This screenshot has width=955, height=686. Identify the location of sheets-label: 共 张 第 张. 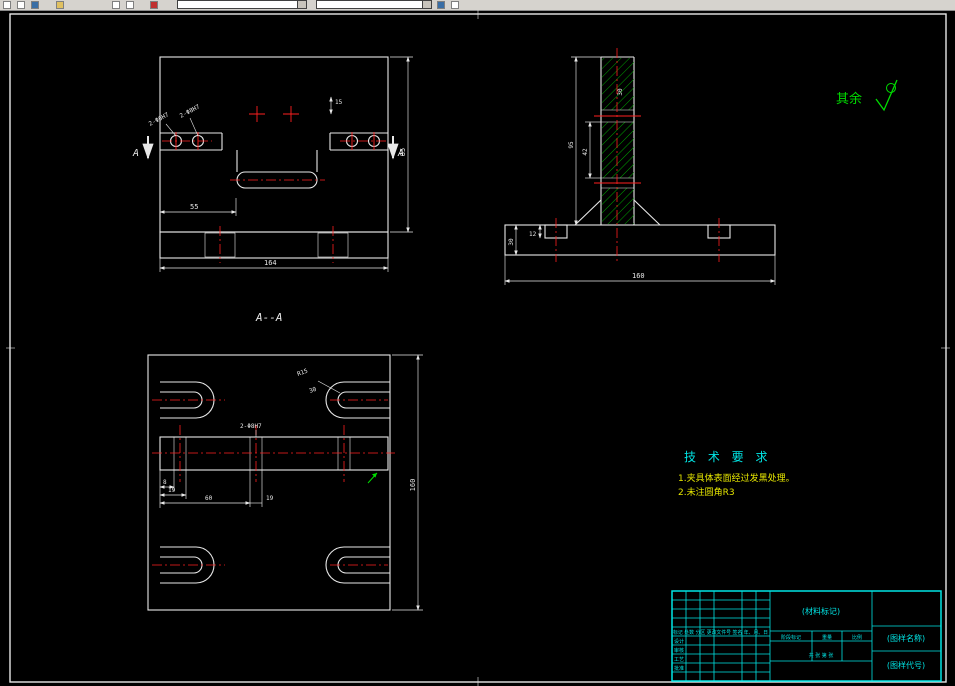
(821, 655).